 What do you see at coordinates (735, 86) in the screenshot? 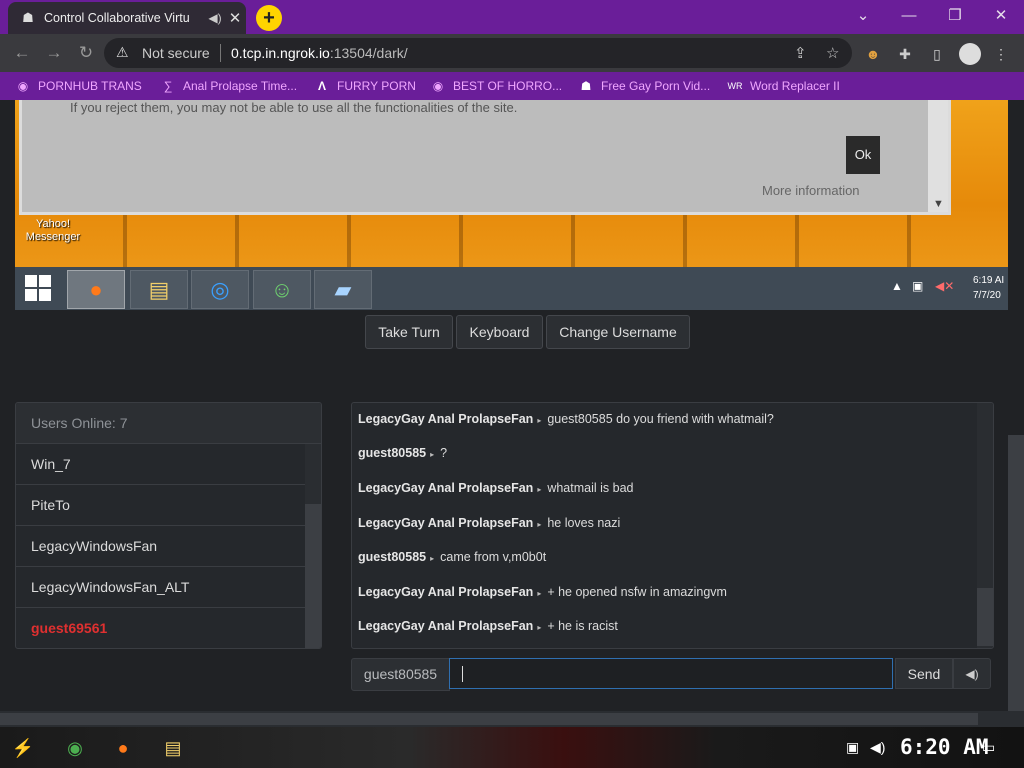
I see `extension-icon: WR` at bounding box center [735, 86].